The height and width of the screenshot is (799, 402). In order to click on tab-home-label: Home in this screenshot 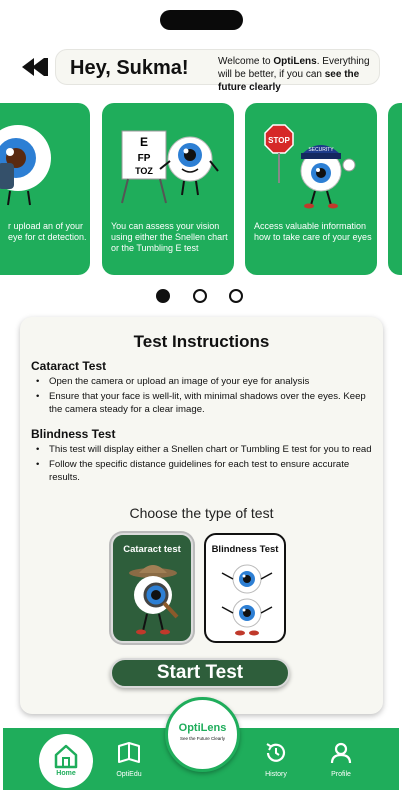, I will do `click(66, 773)`.